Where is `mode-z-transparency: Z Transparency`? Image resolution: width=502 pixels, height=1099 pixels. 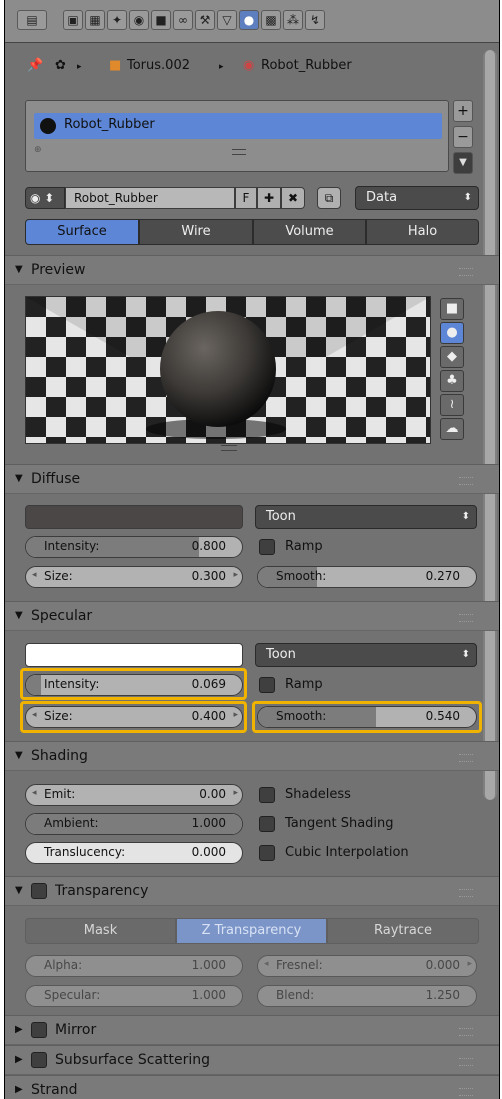
mode-z-transparency: Z Transparency is located at coordinates (251, 931).